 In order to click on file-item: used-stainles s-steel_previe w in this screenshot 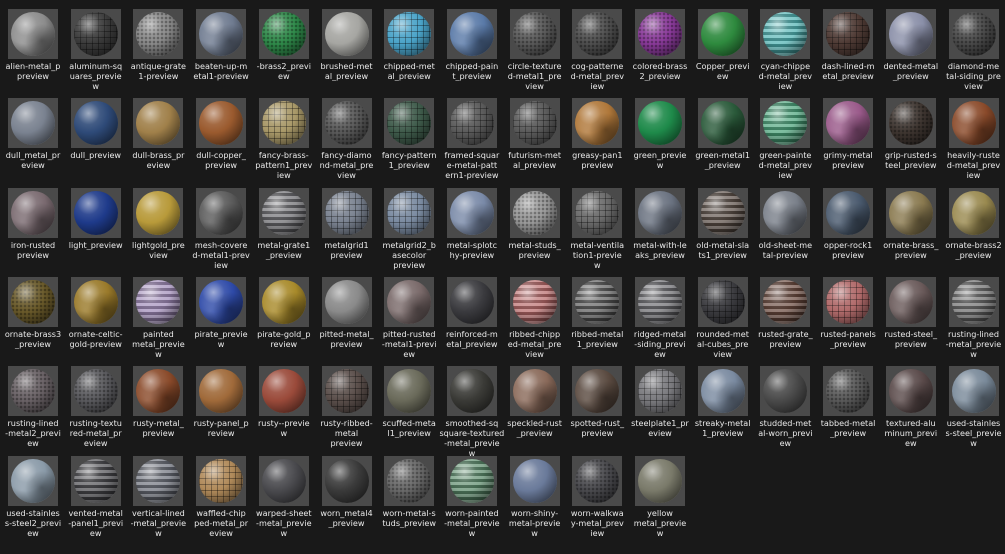, I will do `click(974, 411)`.